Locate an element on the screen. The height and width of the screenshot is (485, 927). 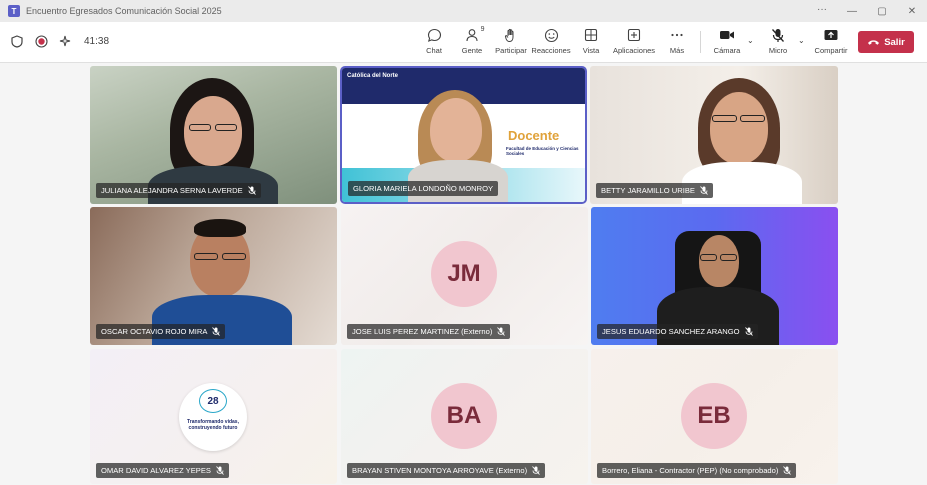
participant-tile: OSCAR OCTAVIO ROJO MIRA is located at coordinates (213, 276).